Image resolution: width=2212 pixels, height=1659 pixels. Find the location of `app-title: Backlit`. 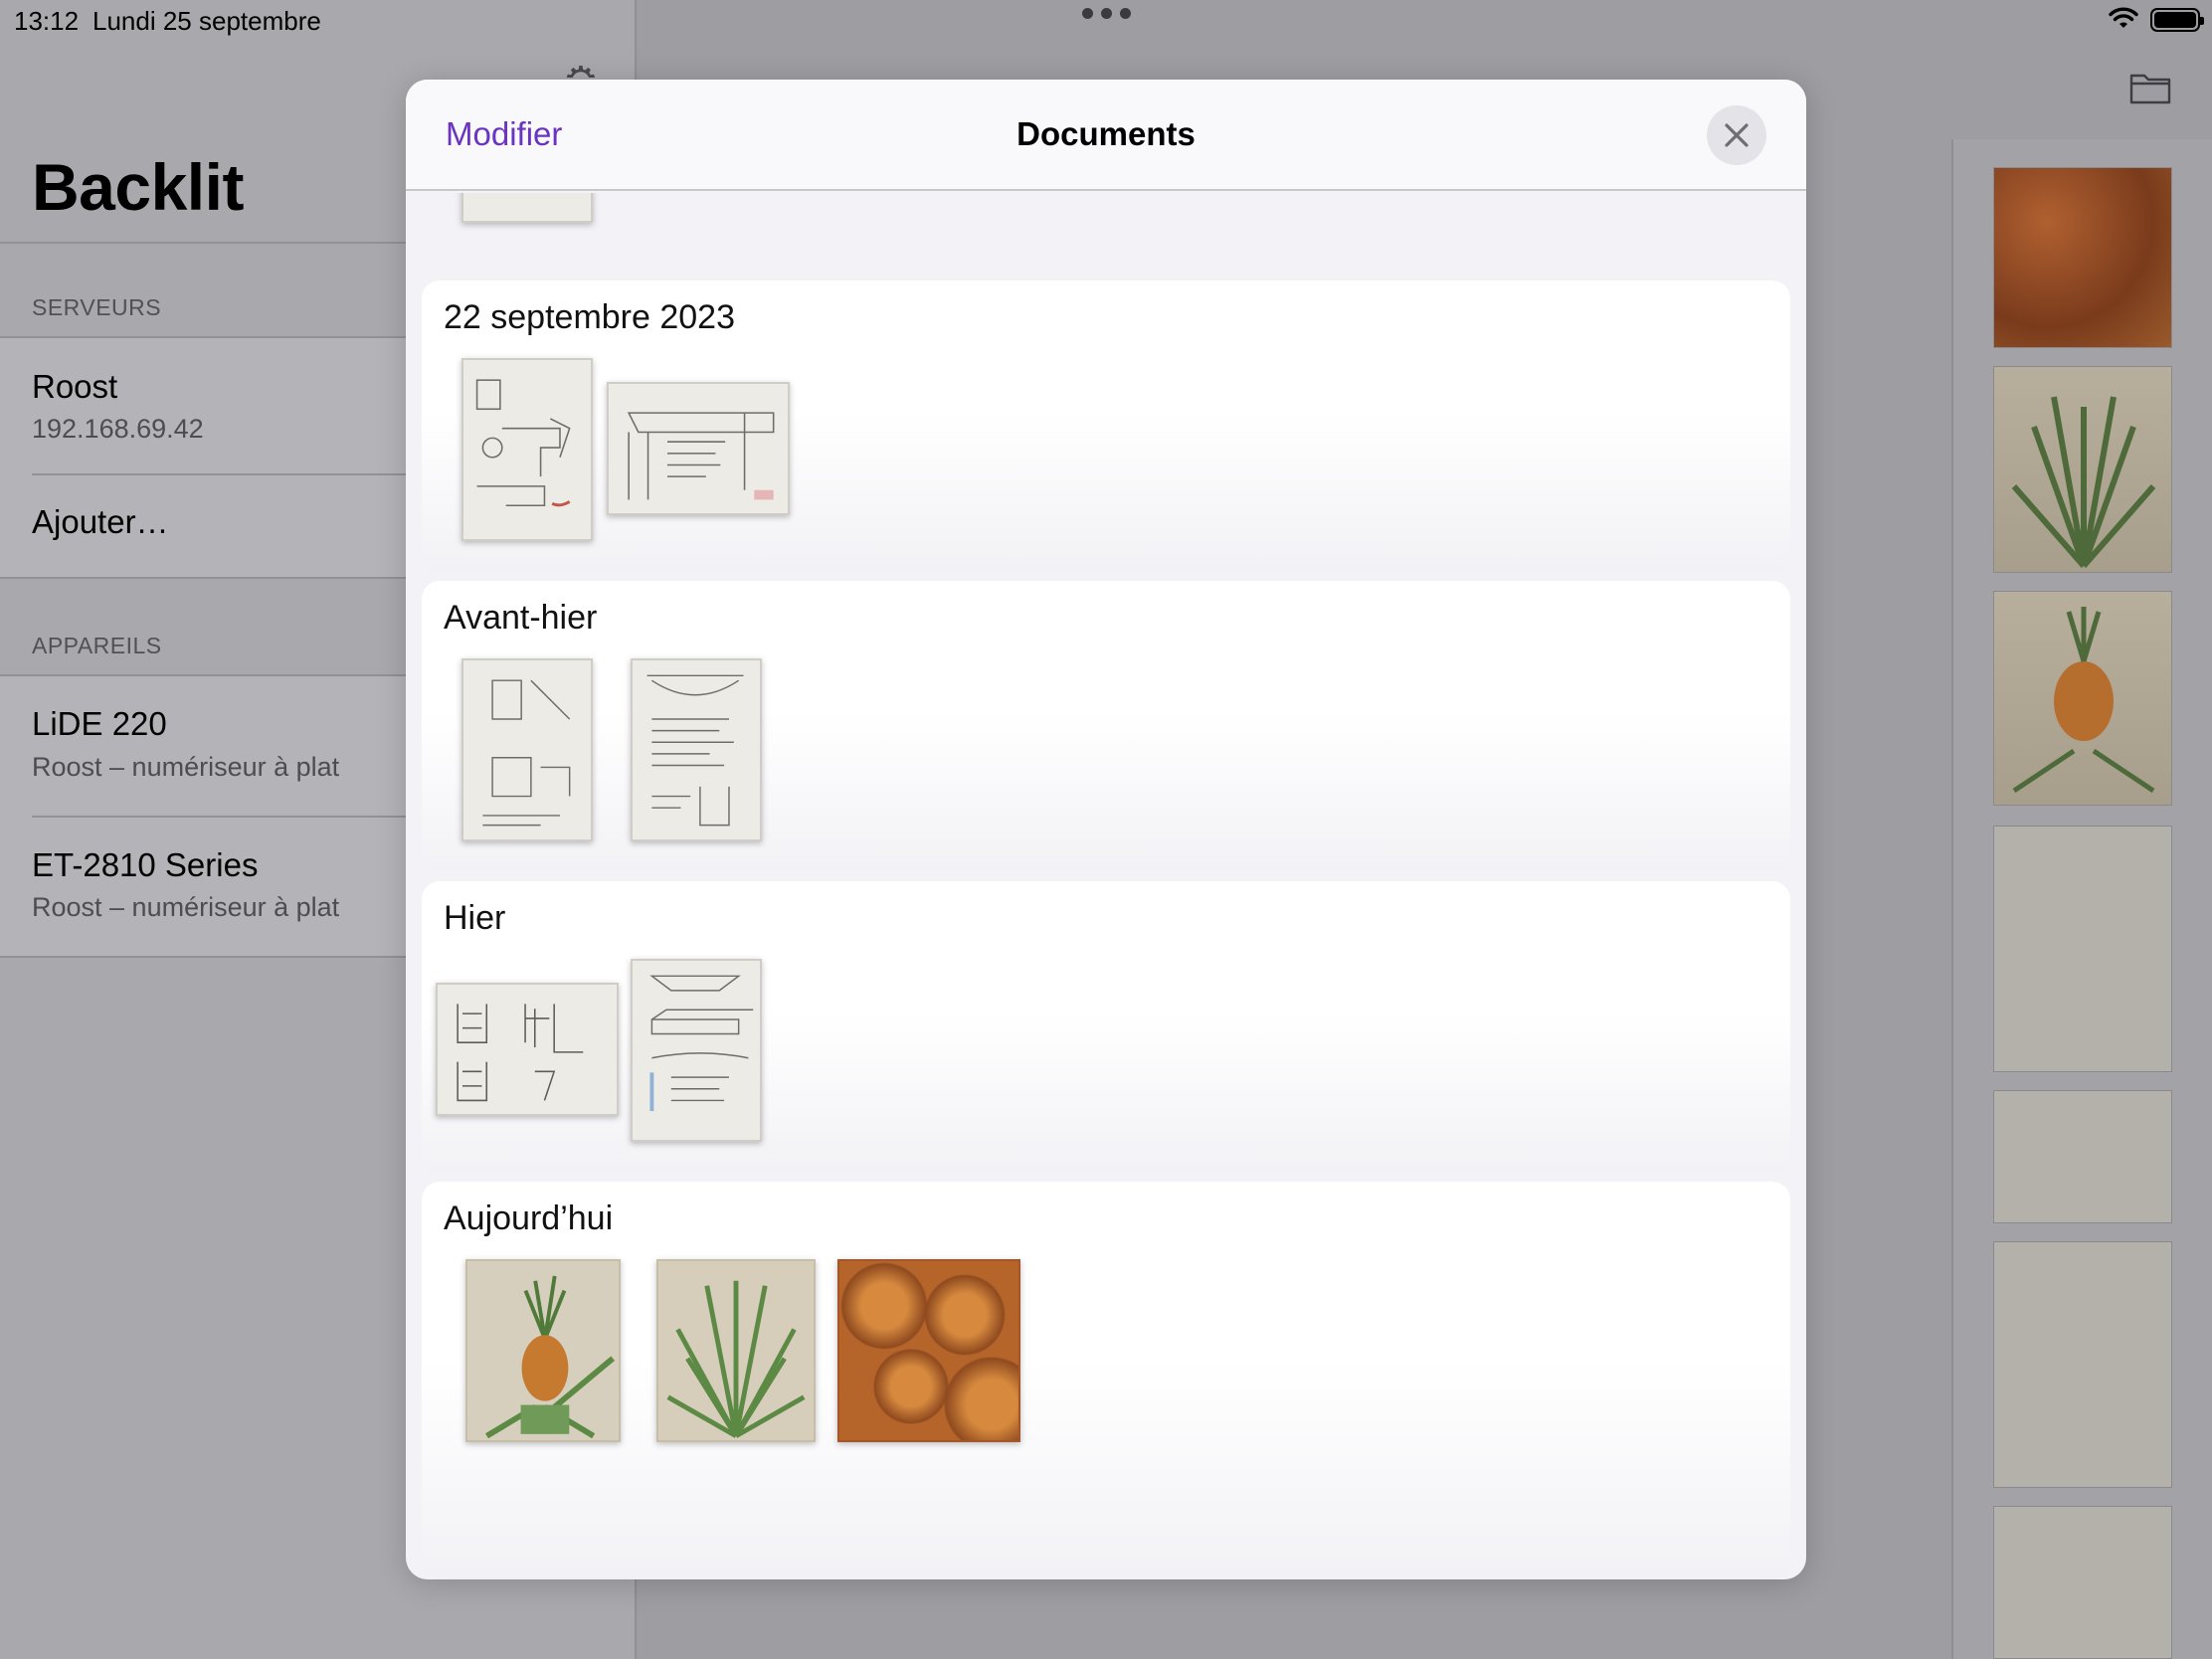

app-title: Backlit is located at coordinates (138, 187).